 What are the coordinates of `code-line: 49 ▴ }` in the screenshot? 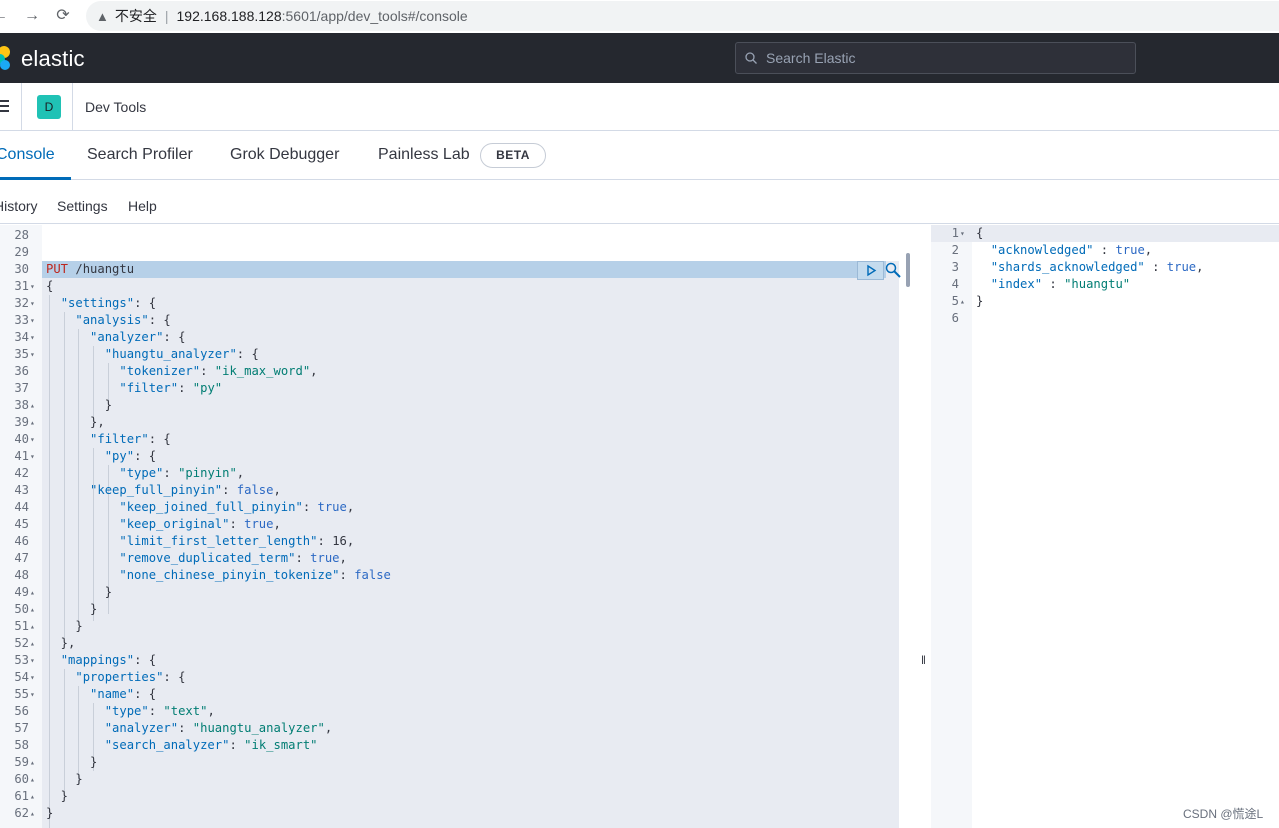 It's located at (450, 592).